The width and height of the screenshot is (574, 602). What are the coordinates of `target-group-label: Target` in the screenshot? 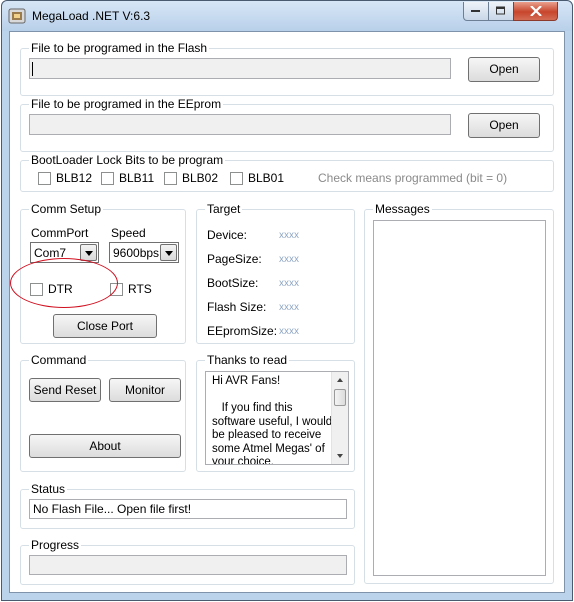 It's located at (224, 209).